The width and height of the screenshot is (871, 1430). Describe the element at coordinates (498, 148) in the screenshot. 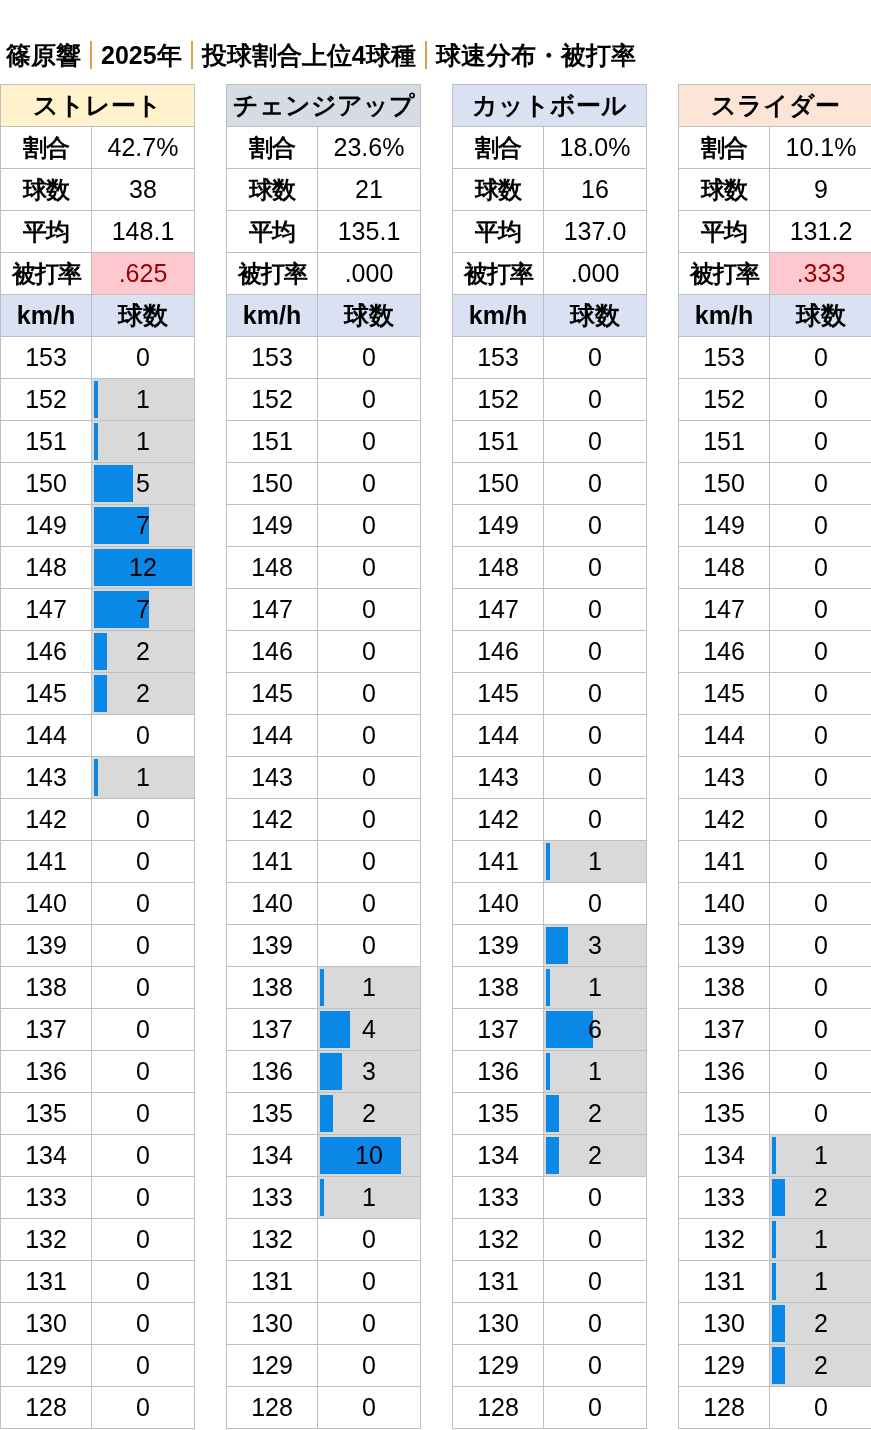

I see `stat-label: 割合` at that location.